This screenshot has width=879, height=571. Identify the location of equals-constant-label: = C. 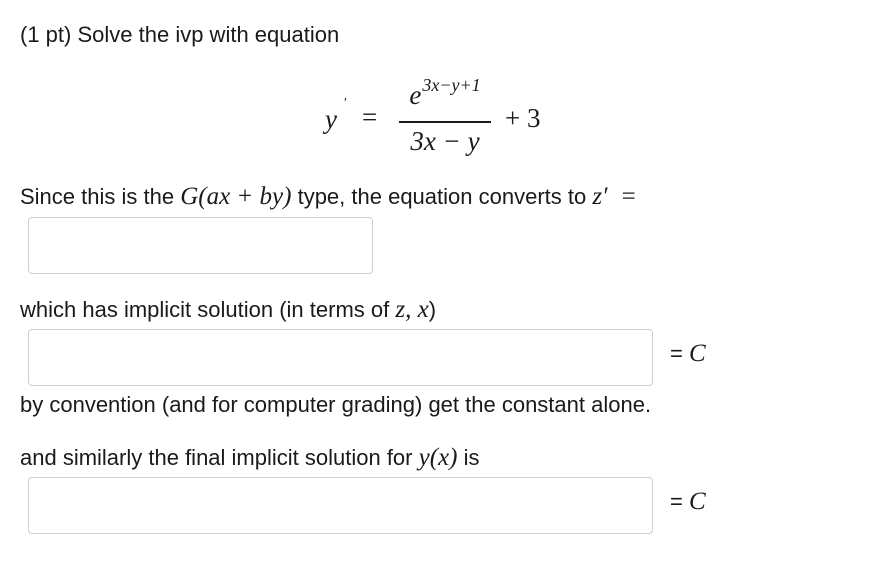
(688, 354).